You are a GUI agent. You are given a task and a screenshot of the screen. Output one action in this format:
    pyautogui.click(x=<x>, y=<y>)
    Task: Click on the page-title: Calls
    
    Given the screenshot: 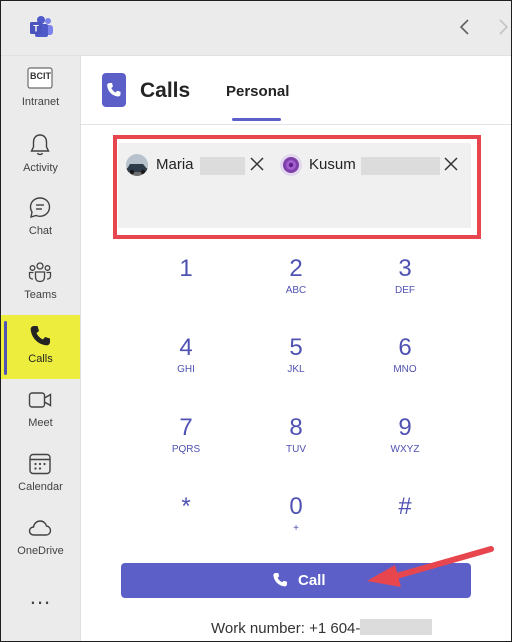 What is the action you would take?
    pyautogui.click(x=165, y=90)
    